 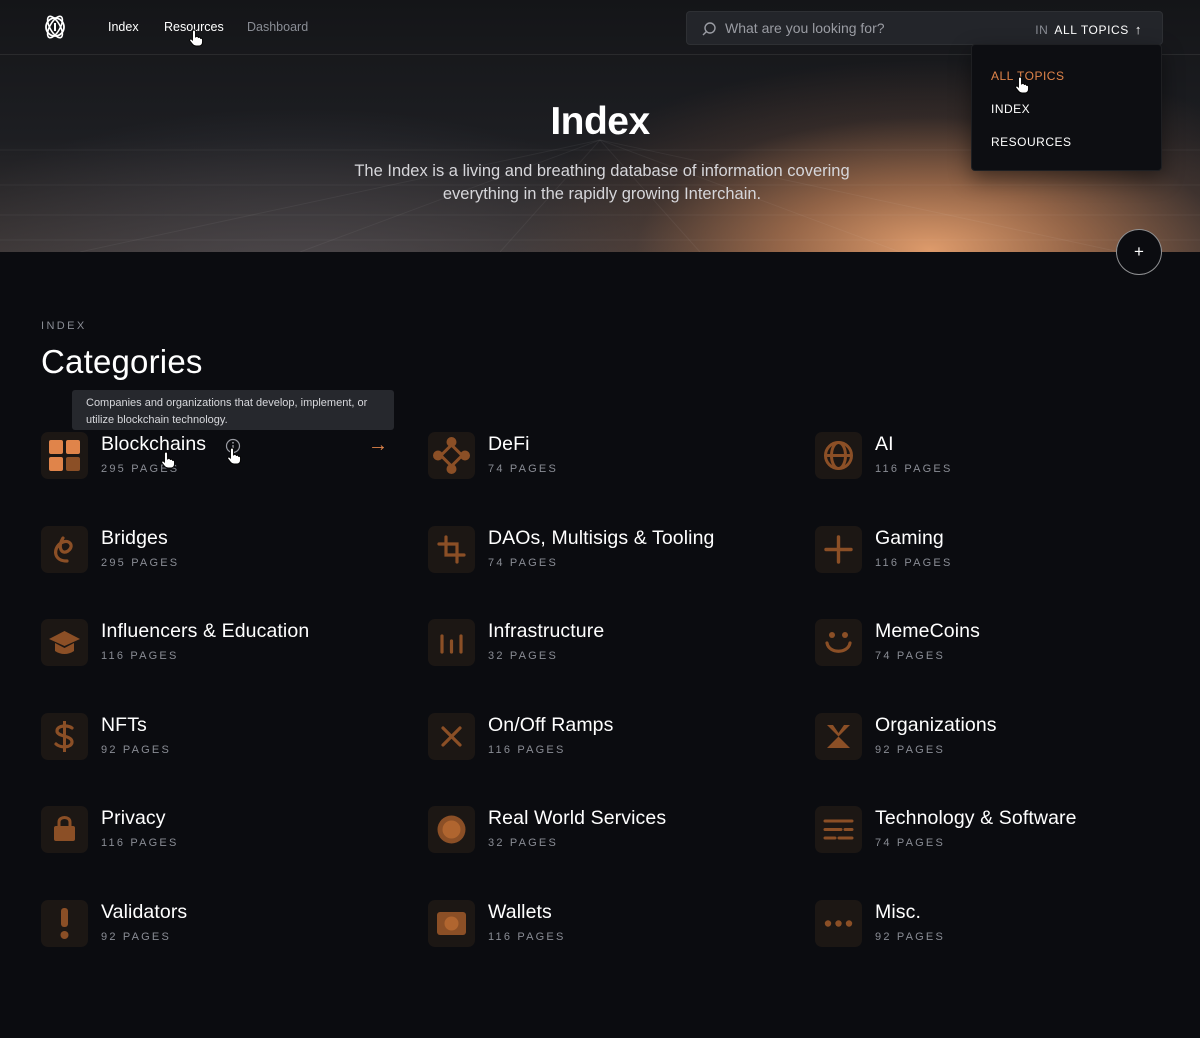 What do you see at coordinates (378, 445) in the screenshot?
I see `arrow-right-icon: →` at bounding box center [378, 445].